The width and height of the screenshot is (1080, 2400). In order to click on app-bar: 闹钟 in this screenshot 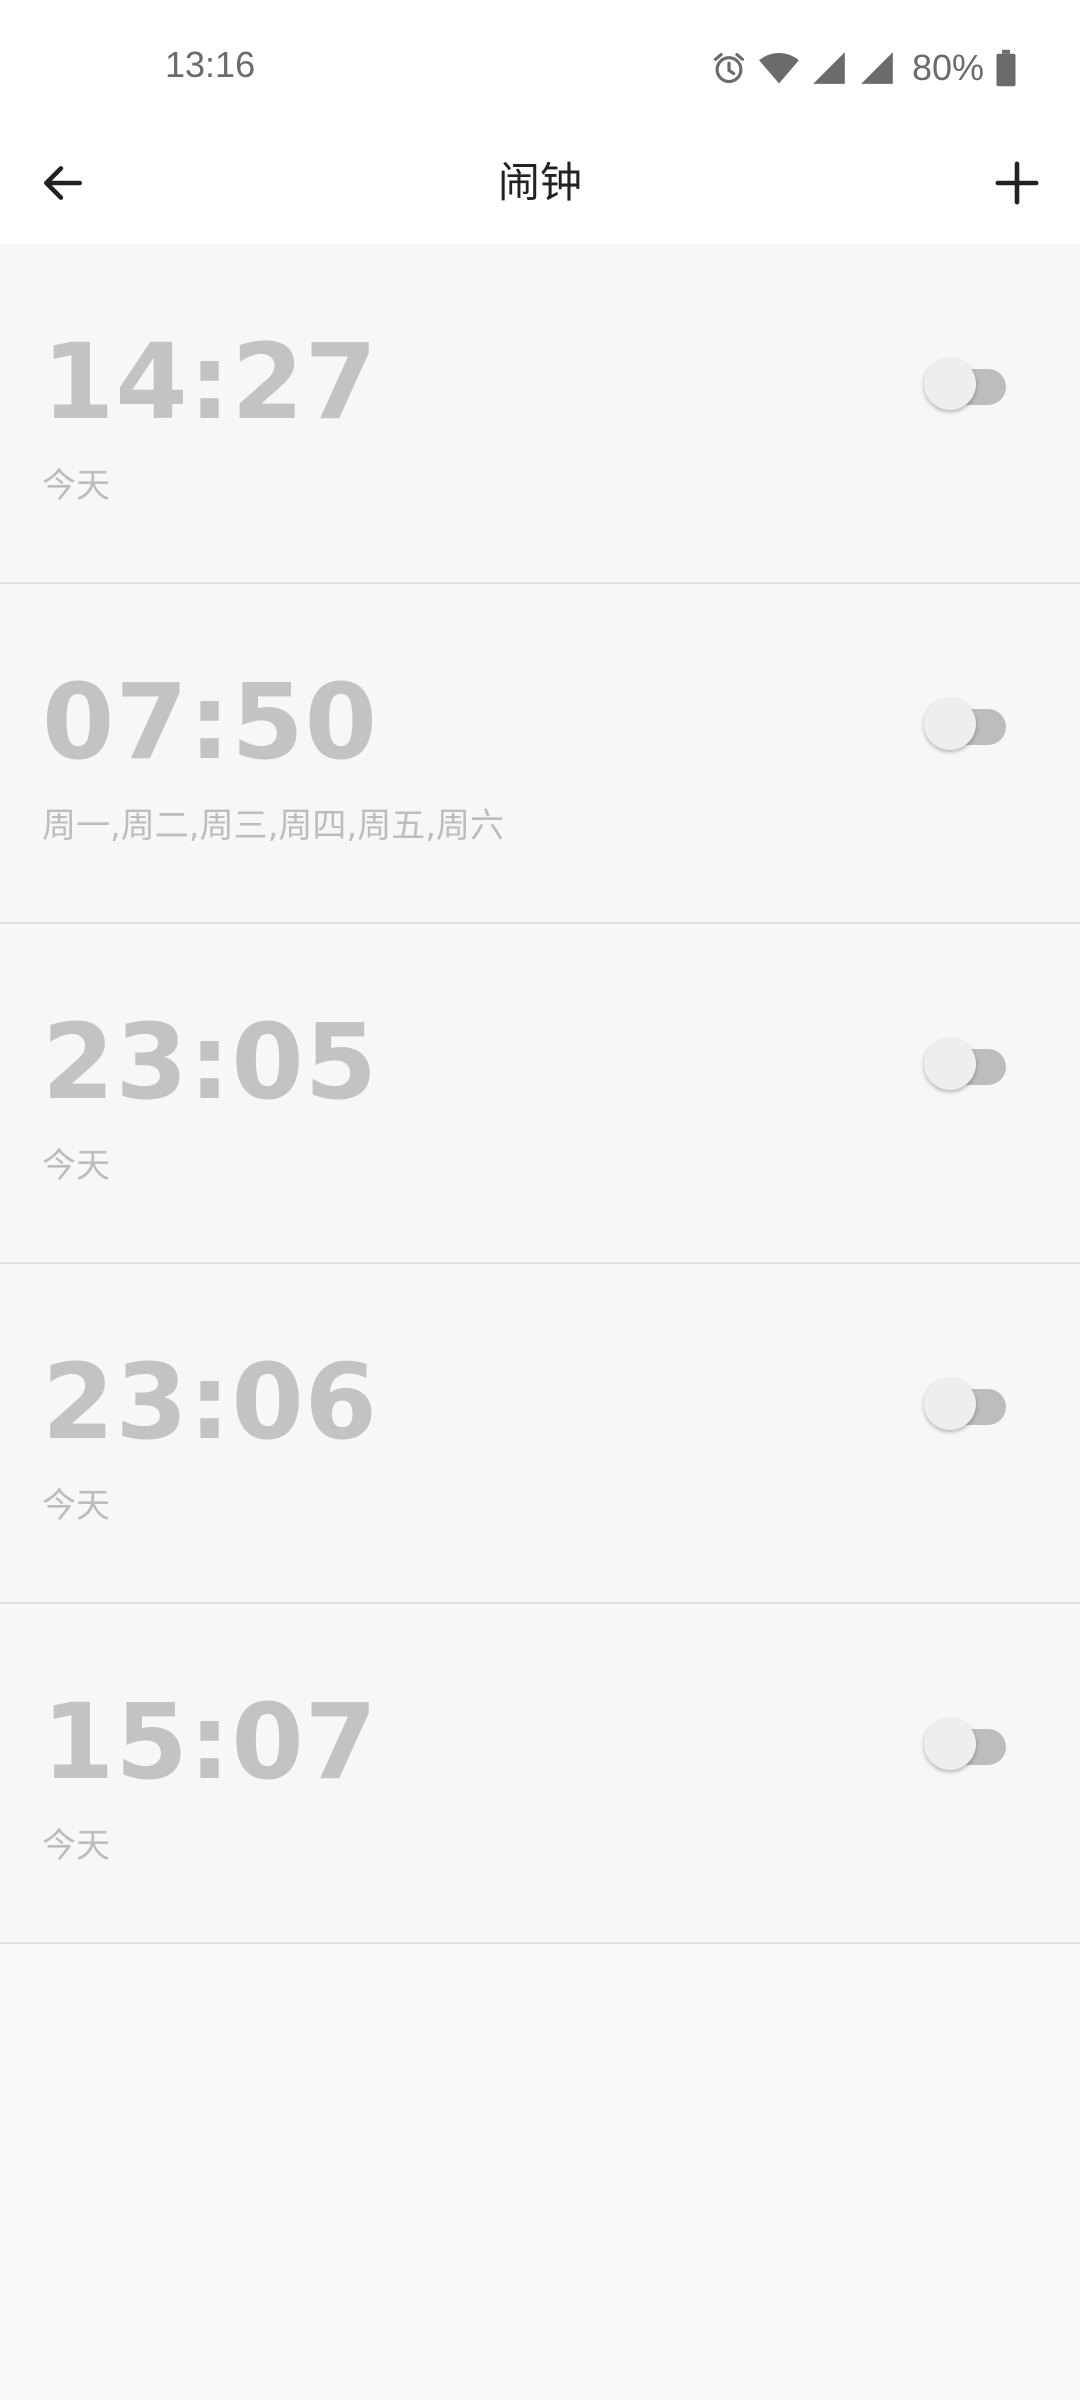, I will do `click(540, 182)`.